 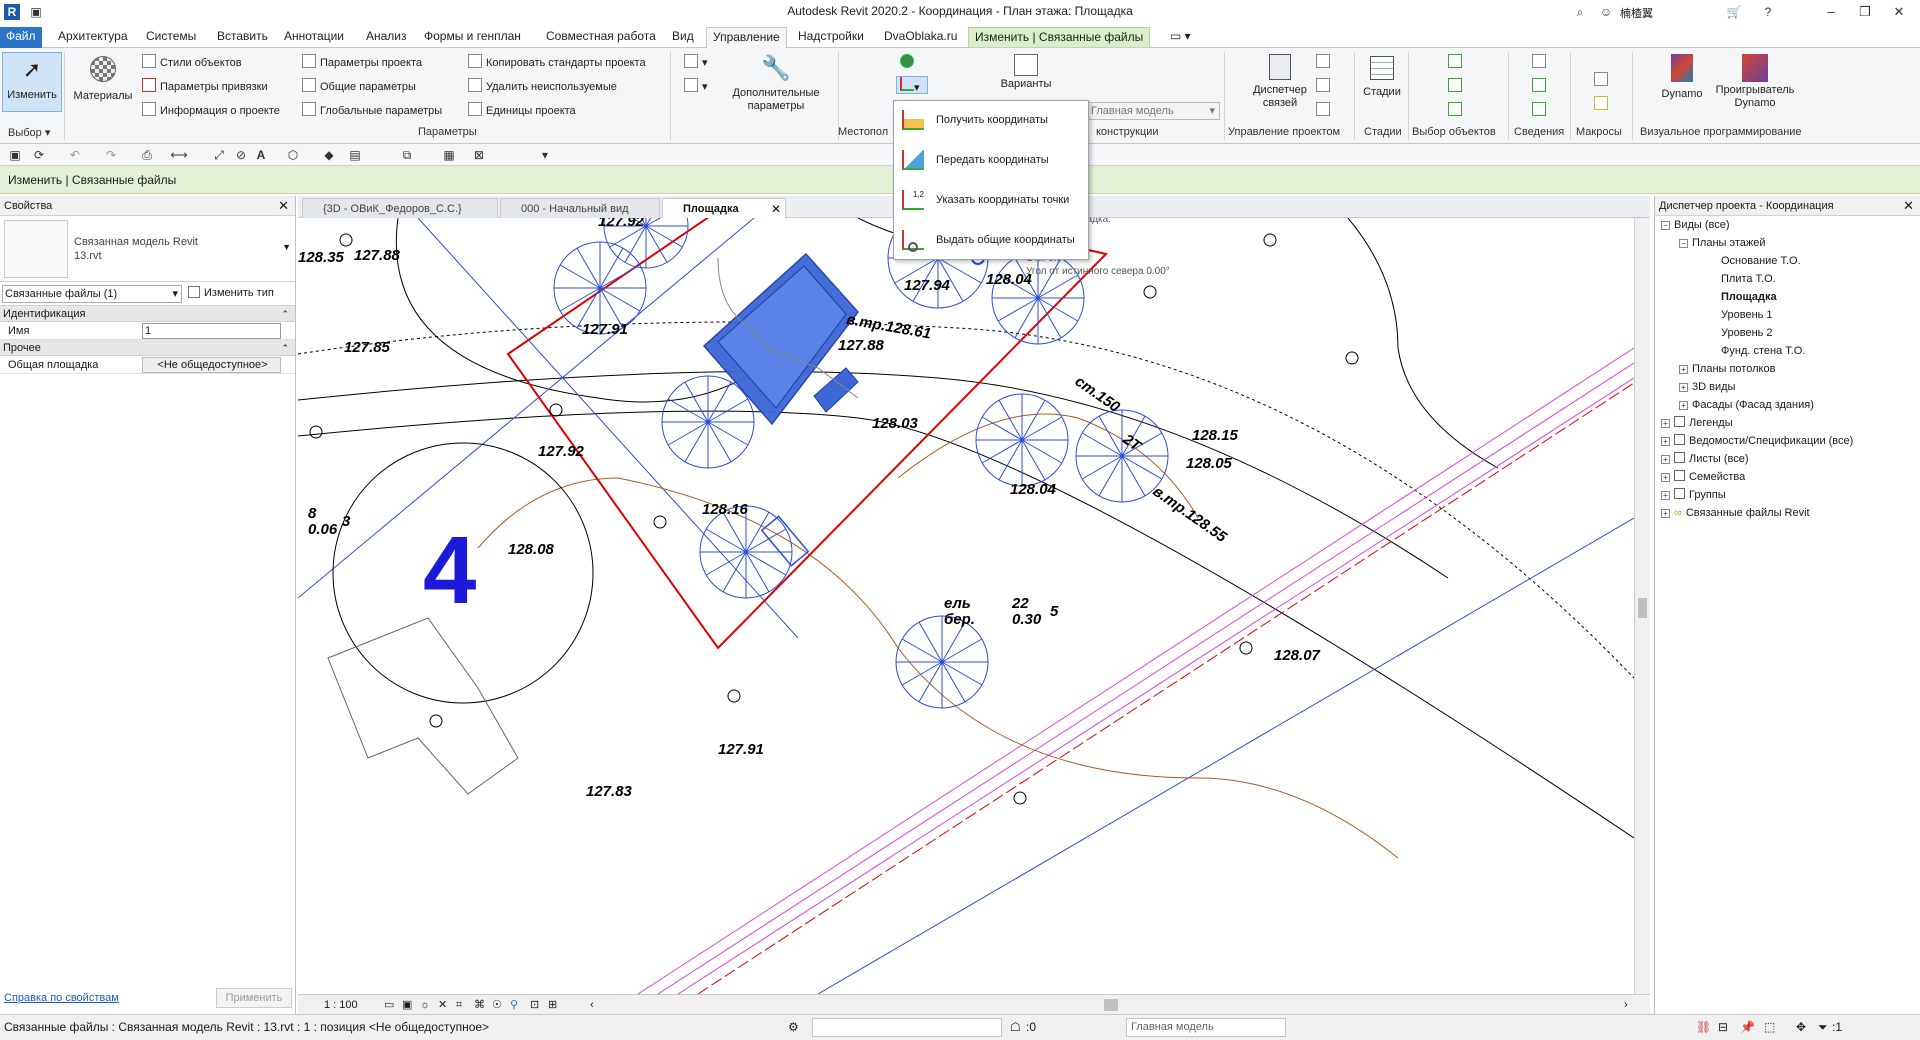 I want to click on scale-display: 1 : 100, so click(x=341, y=1005).